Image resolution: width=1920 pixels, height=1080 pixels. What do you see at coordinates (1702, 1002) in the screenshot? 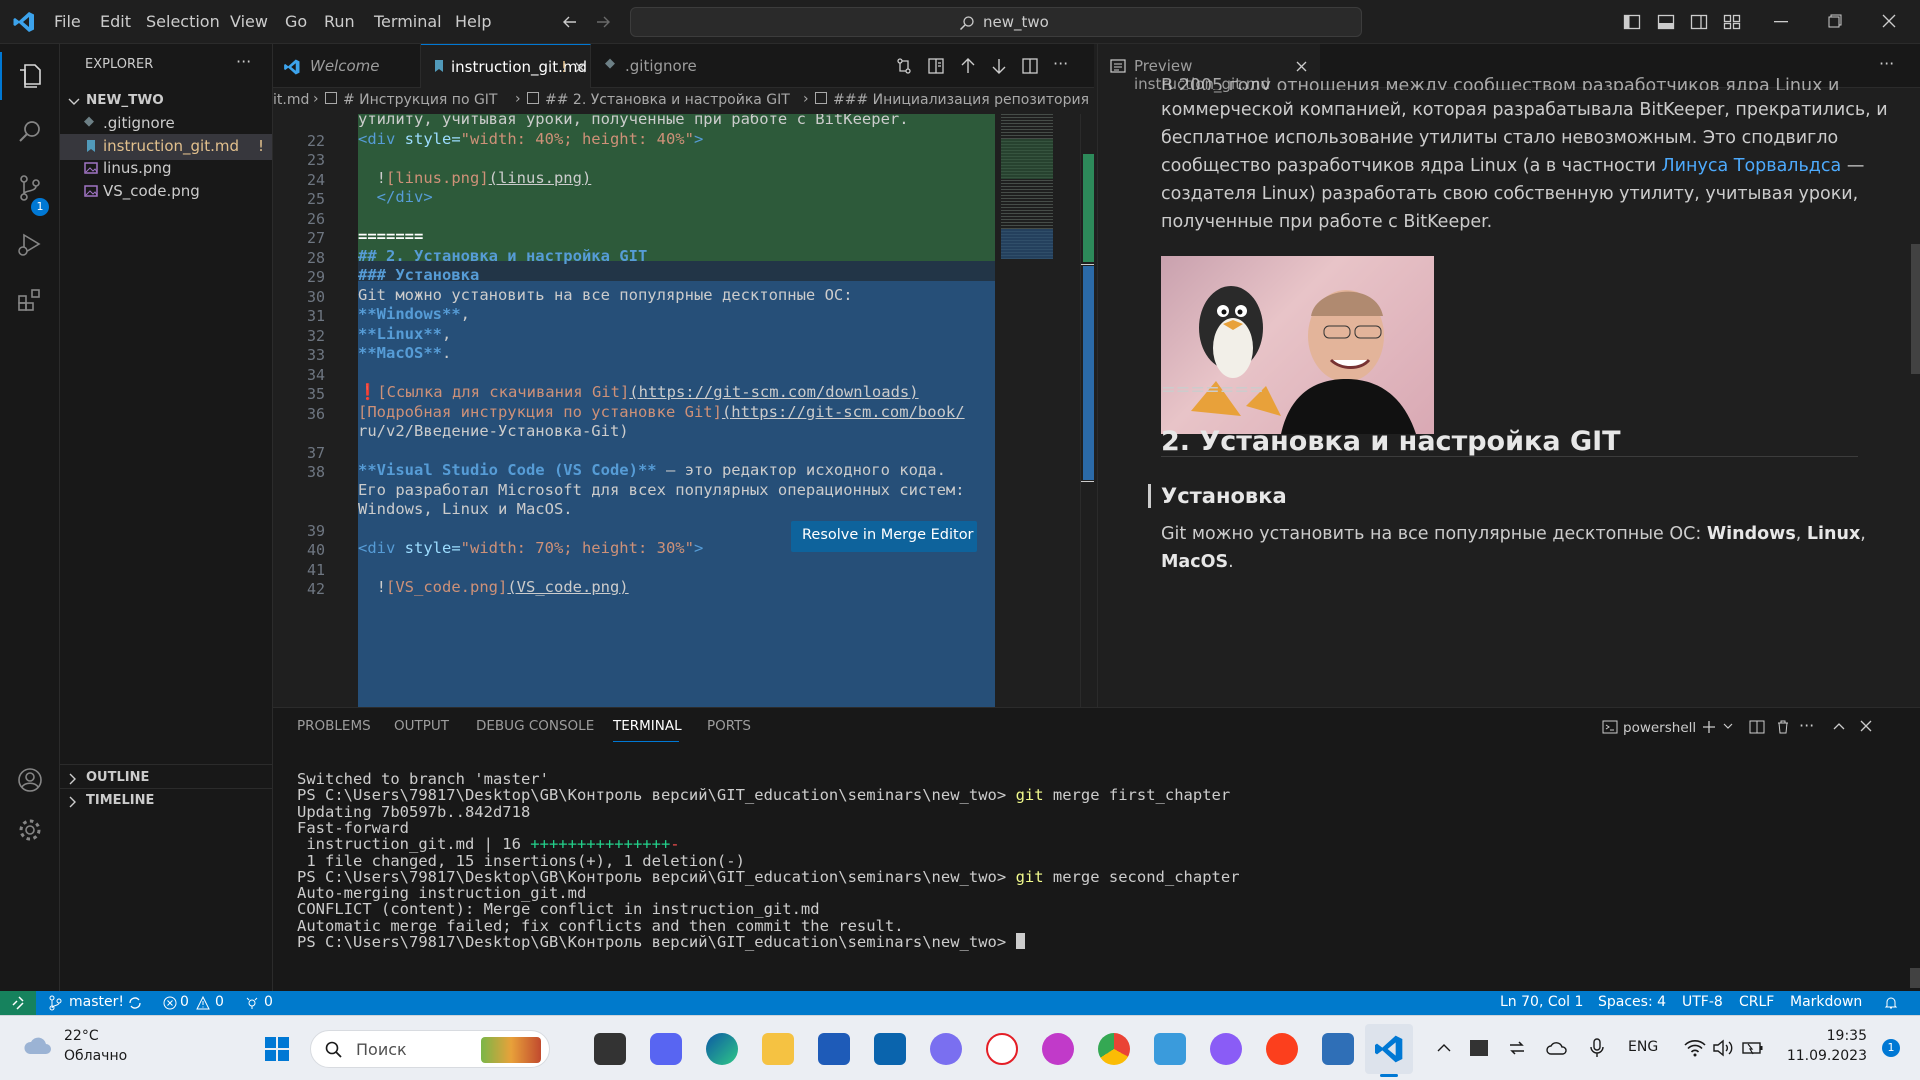
I see `encoding: UTF-8` at bounding box center [1702, 1002].